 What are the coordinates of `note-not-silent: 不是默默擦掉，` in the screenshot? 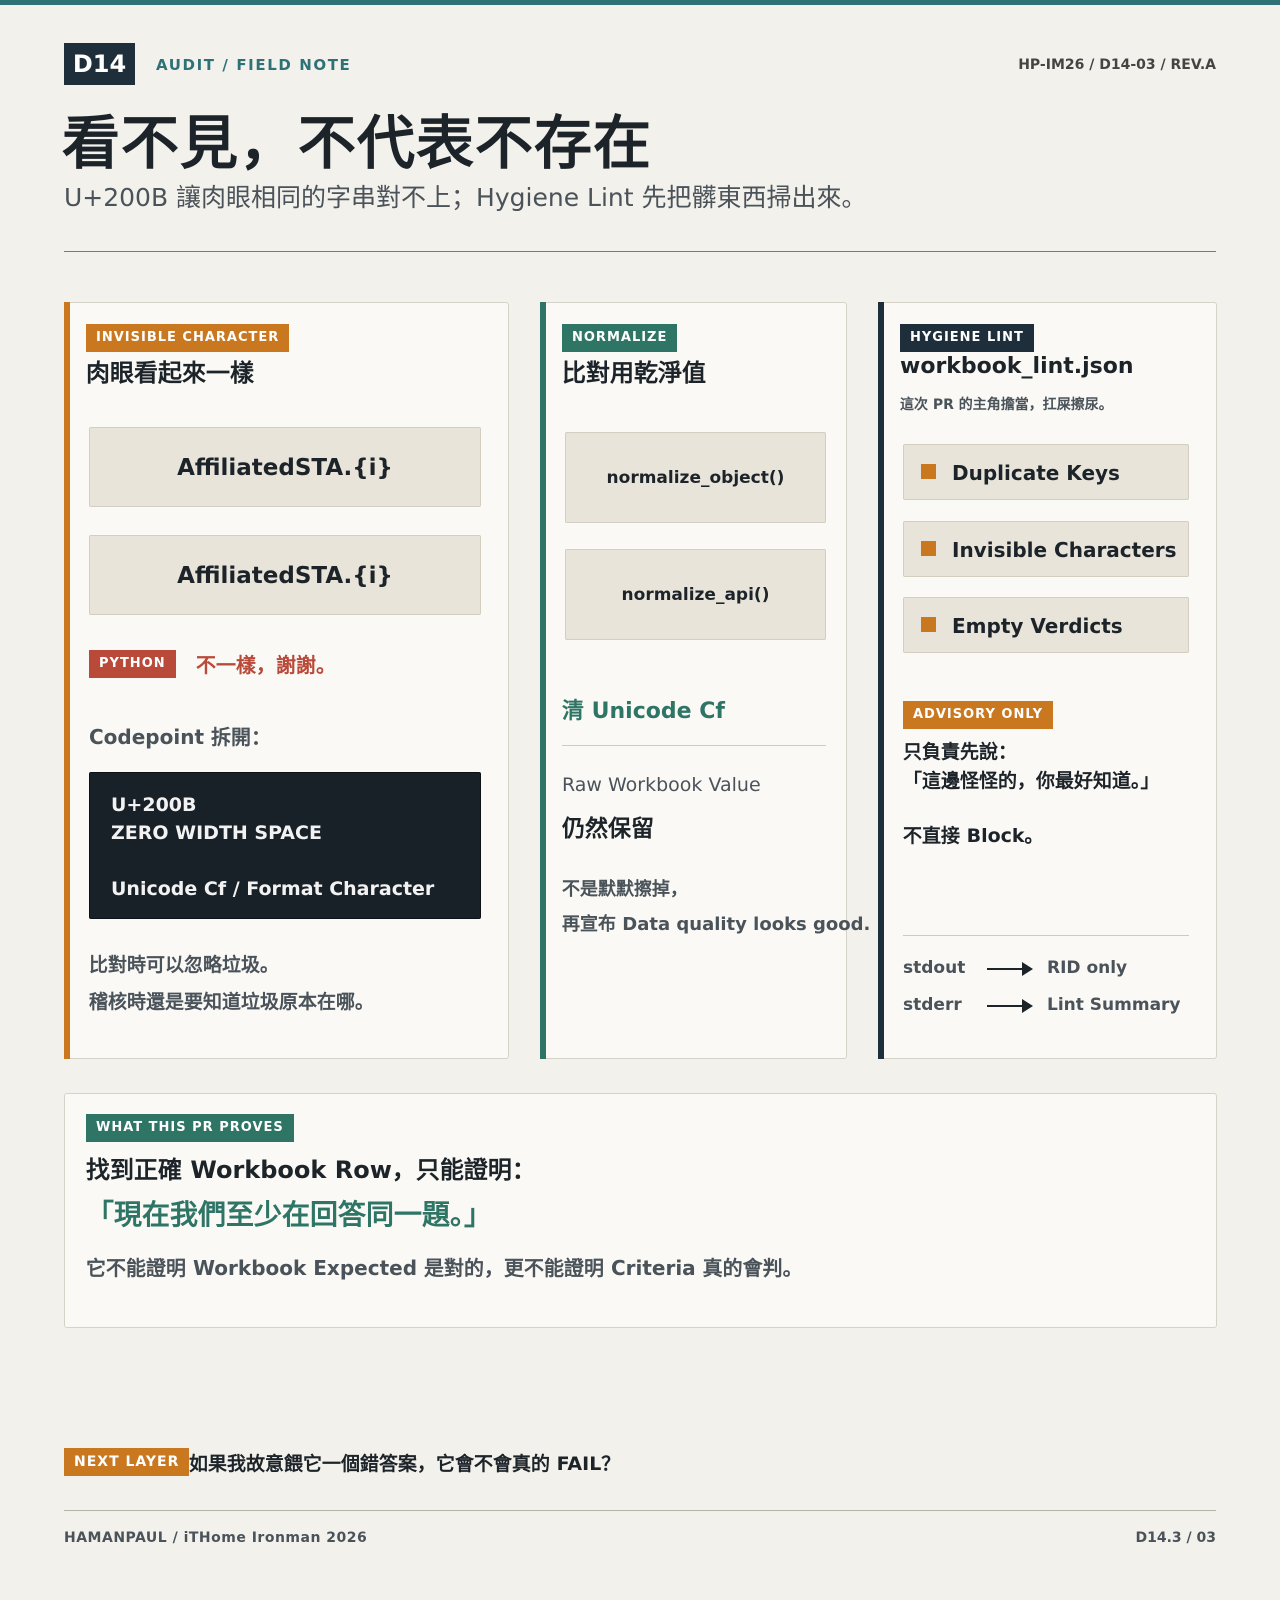 It's located at (625, 889).